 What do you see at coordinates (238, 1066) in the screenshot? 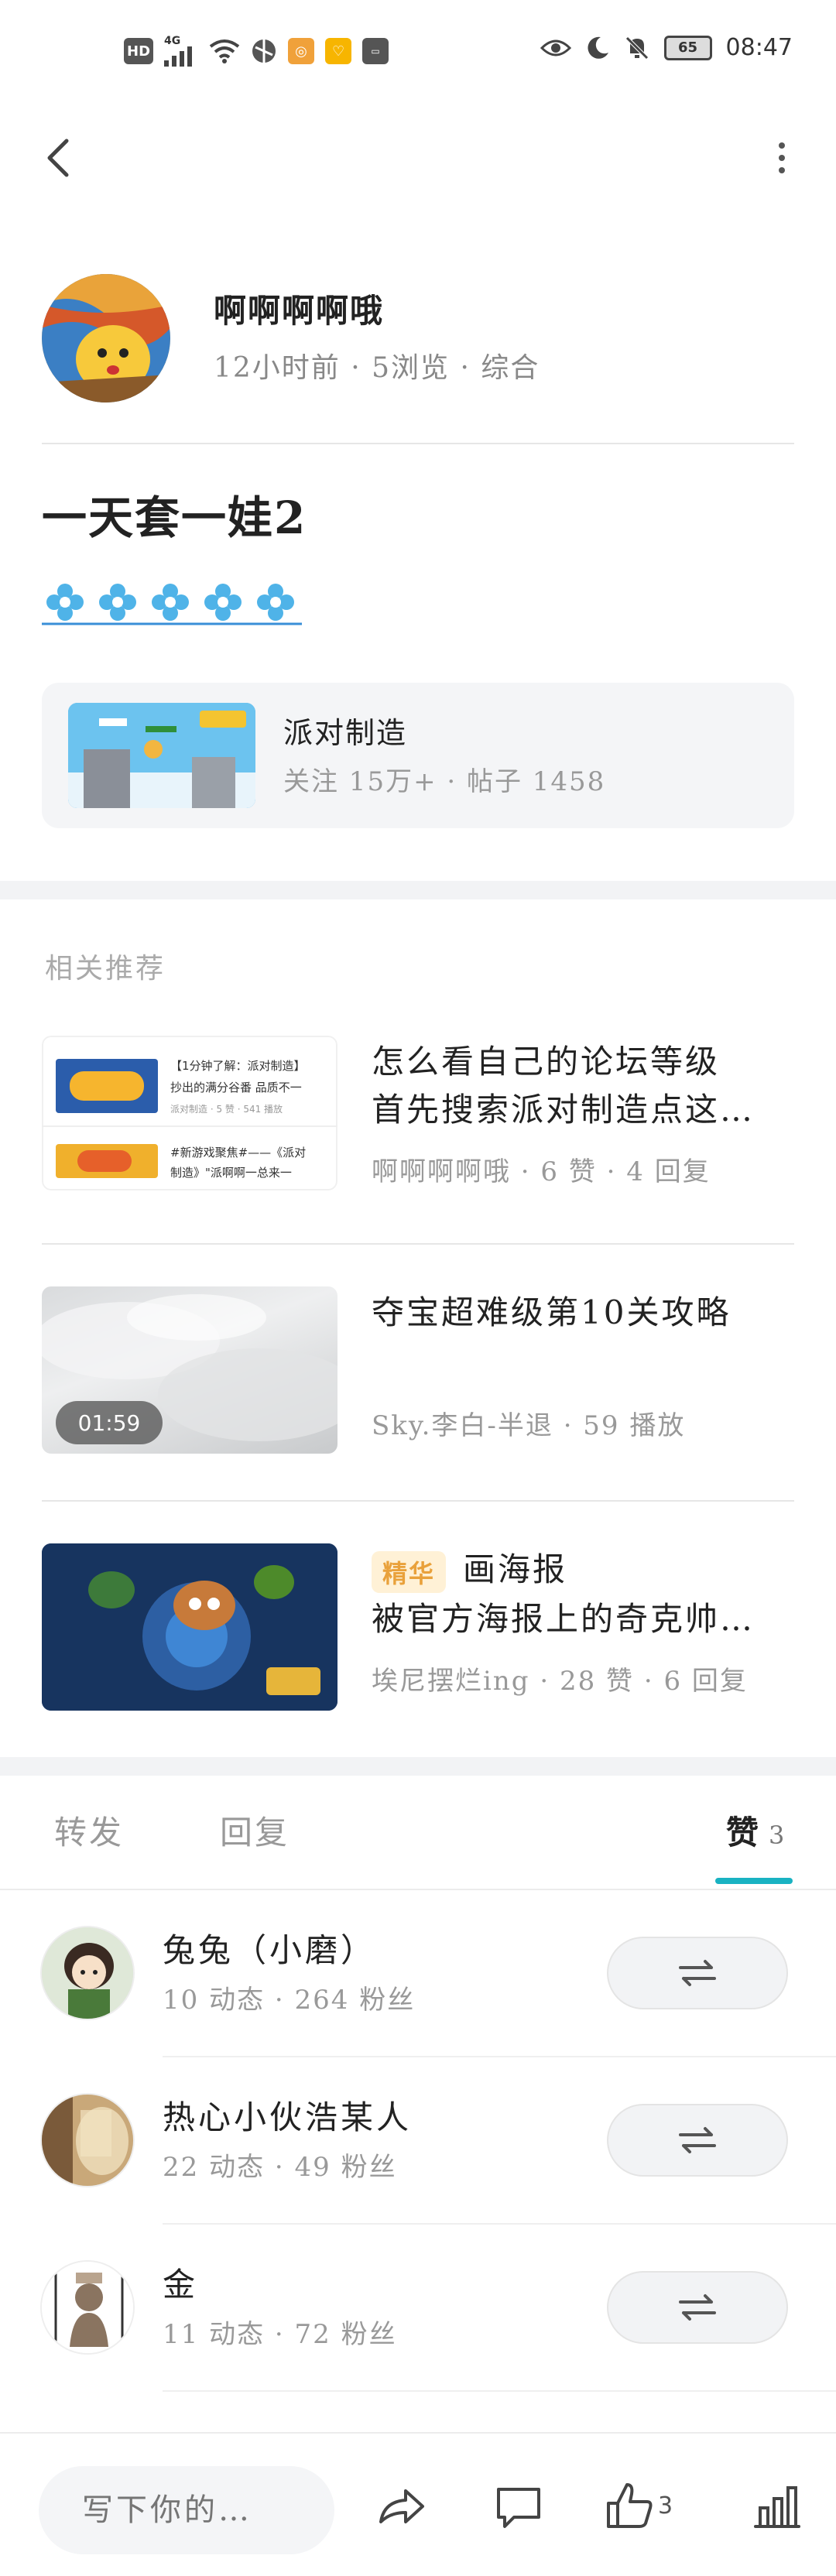
I see `thumbnail-text: 【1分钟了解：派对制造】` at bounding box center [238, 1066].